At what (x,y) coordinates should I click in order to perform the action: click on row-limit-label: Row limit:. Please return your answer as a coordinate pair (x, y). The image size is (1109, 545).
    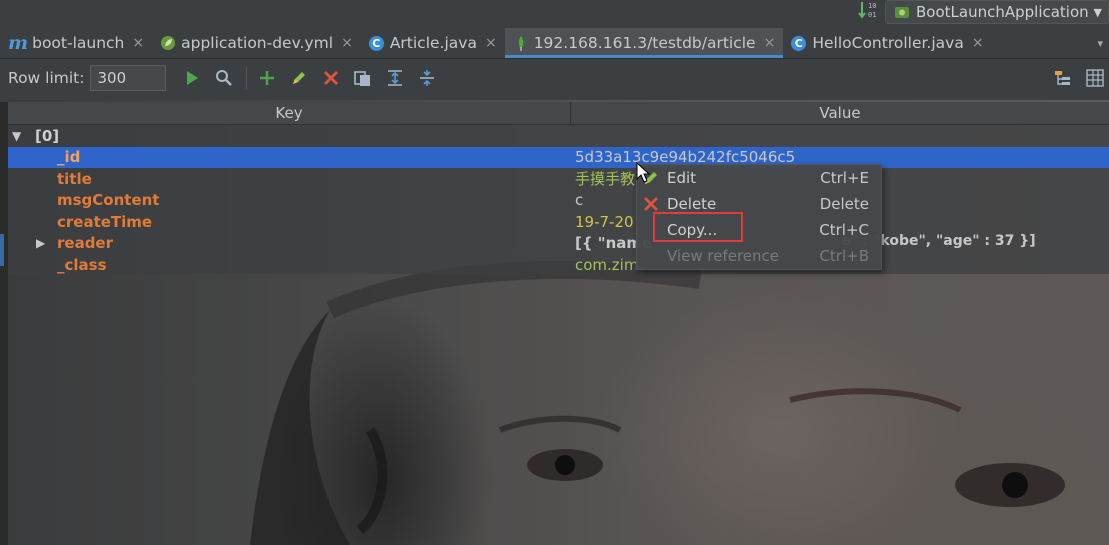
    Looking at the image, I should click on (46, 78).